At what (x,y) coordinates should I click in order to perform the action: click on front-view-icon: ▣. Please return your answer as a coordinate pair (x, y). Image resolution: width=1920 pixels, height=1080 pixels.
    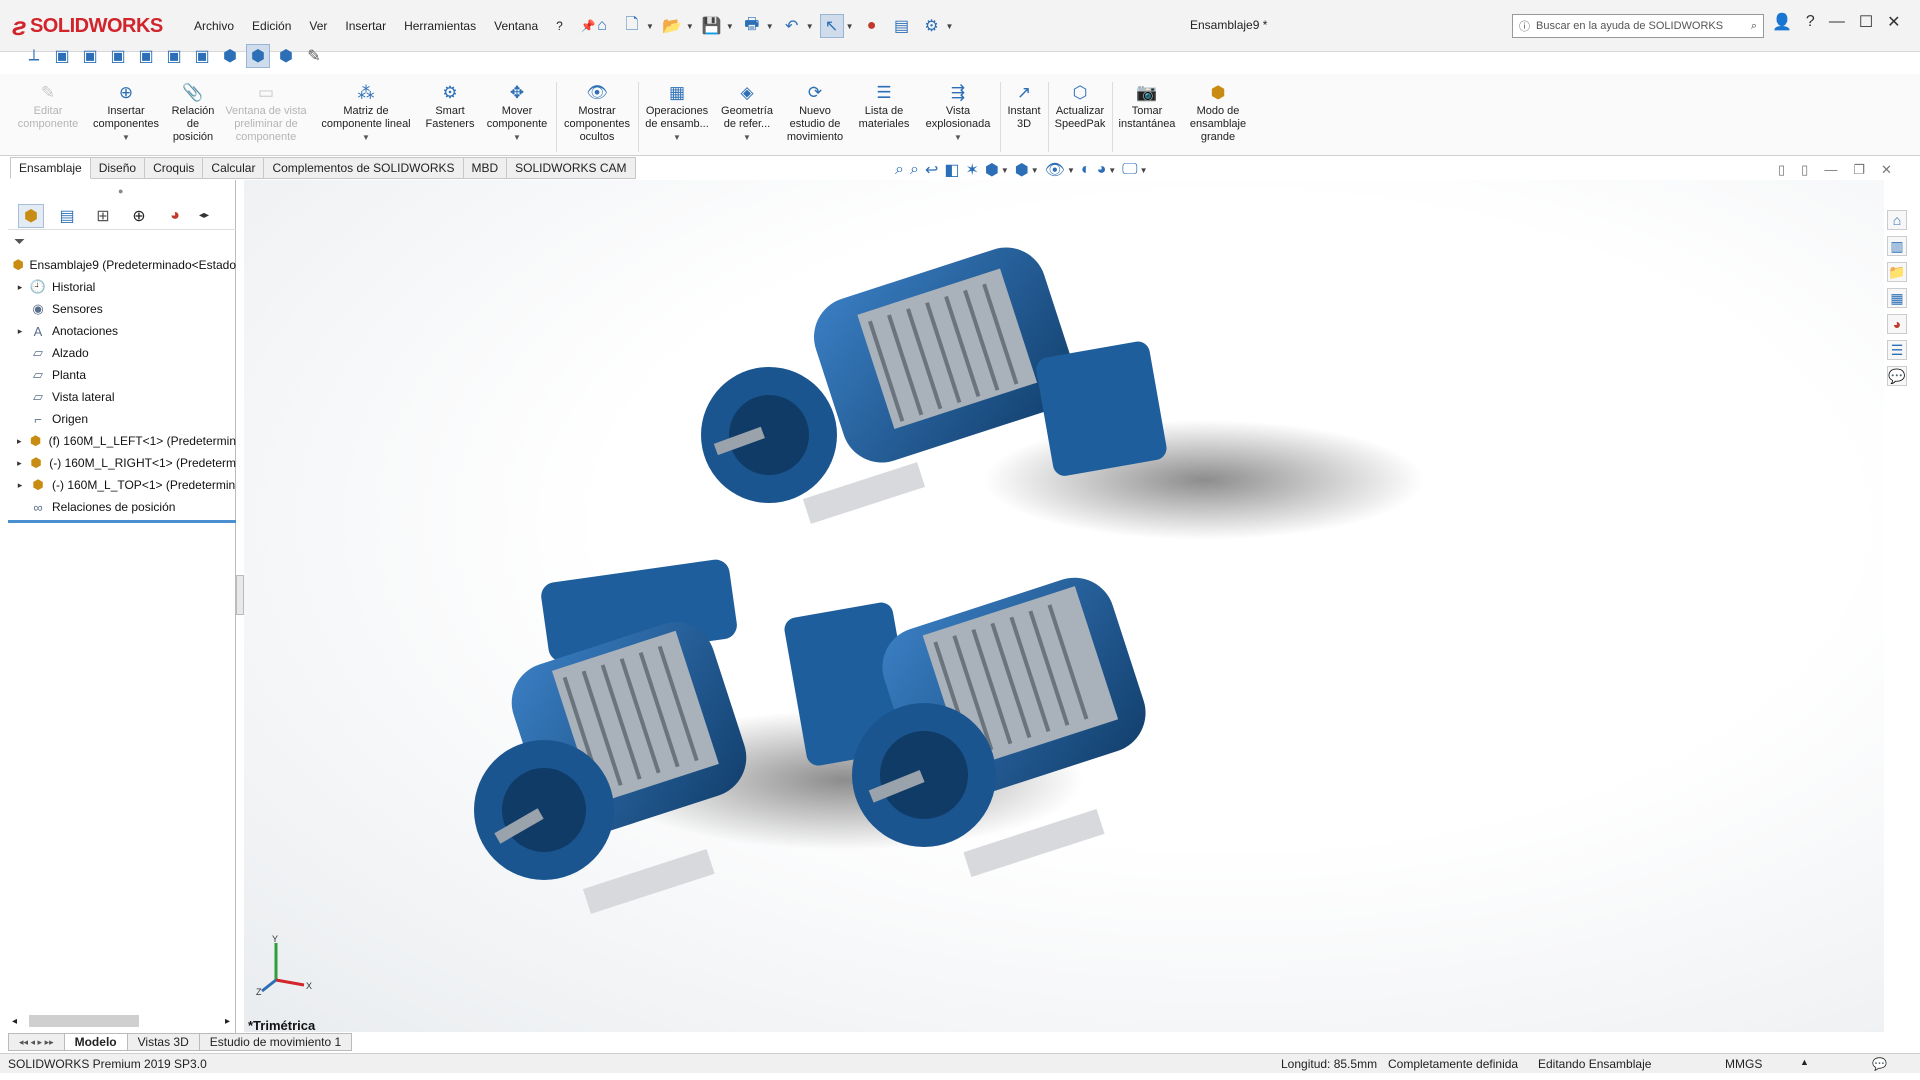
    Looking at the image, I should click on (62, 56).